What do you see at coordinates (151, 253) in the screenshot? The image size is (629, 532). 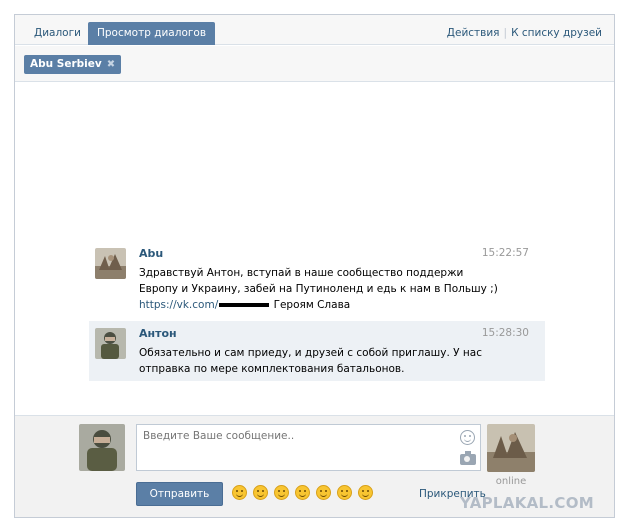 I see `message-author: Abu` at bounding box center [151, 253].